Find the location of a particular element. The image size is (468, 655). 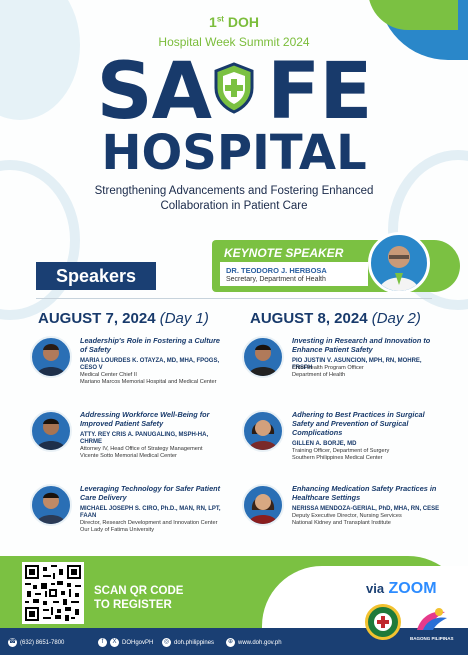

x-twitter-icon: X is located at coordinates (114, 642).